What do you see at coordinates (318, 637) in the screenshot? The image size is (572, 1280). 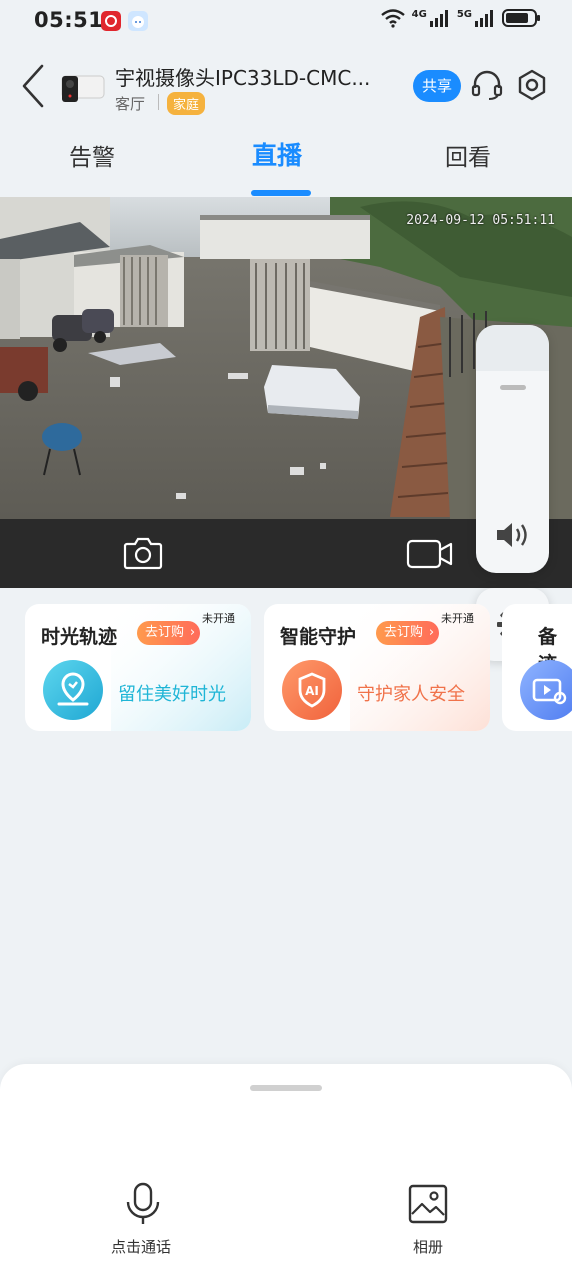 I see `card-title: 智能守护` at bounding box center [318, 637].